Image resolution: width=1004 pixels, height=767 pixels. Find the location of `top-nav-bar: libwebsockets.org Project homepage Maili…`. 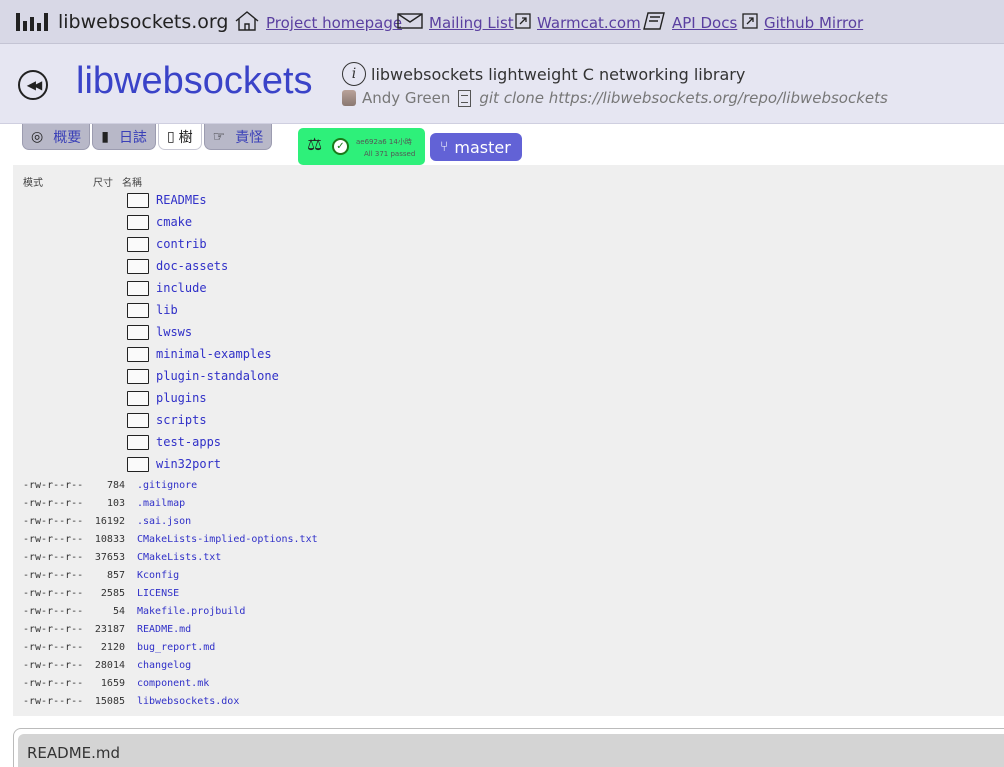

top-nav-bar: libwebsockets.org Project homepage Maili… is located at coordinates (502, 22).